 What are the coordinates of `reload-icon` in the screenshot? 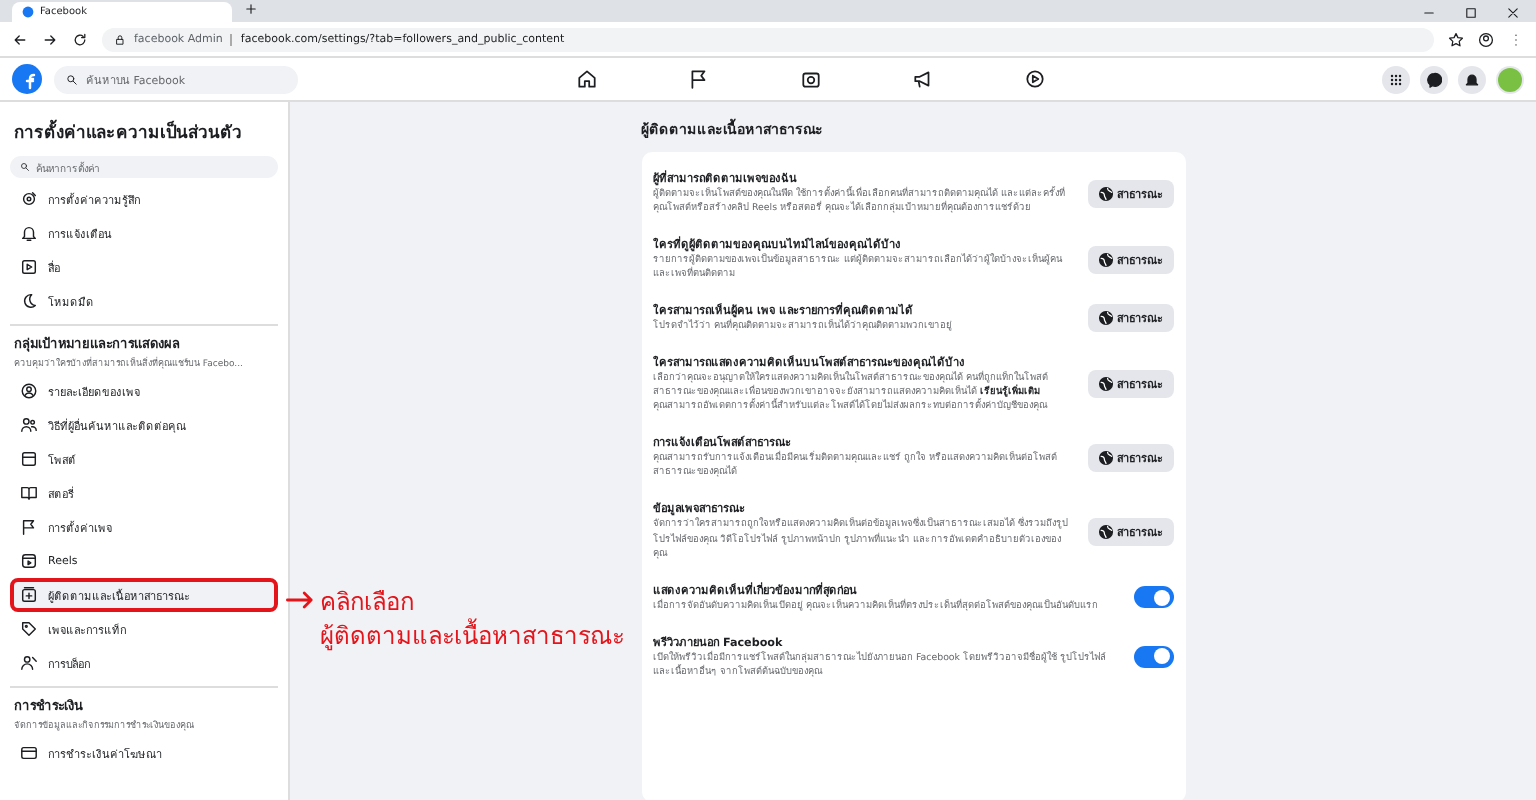 It's located at (80, 39).